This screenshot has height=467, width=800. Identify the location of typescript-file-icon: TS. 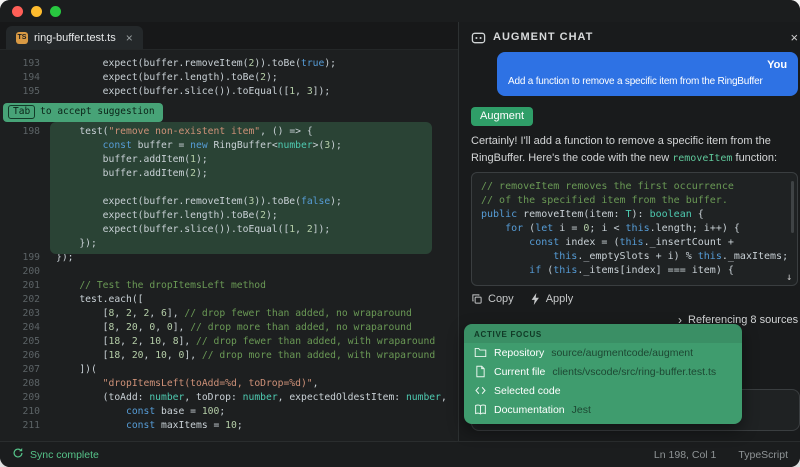
(22, 37).